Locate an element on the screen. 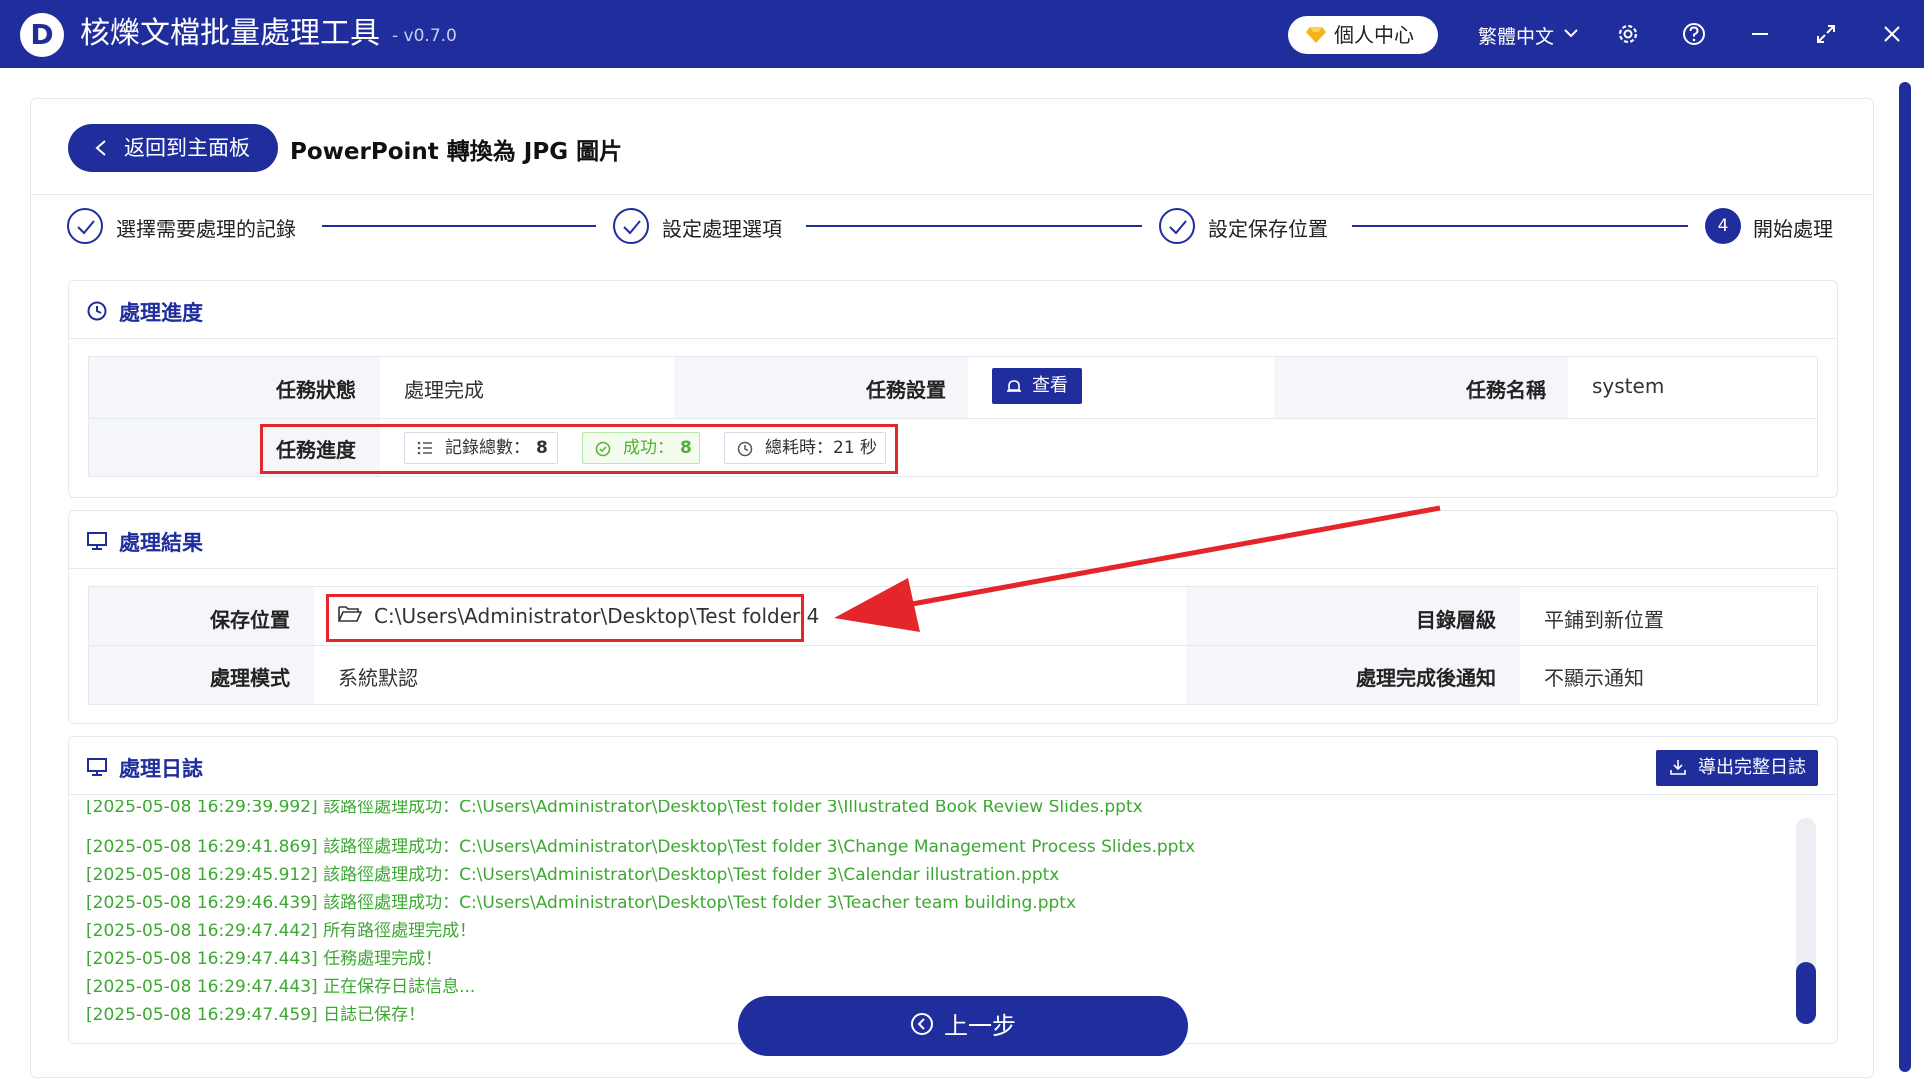  user-center-button: 個人中心 is located at coordinates (1363, 35).